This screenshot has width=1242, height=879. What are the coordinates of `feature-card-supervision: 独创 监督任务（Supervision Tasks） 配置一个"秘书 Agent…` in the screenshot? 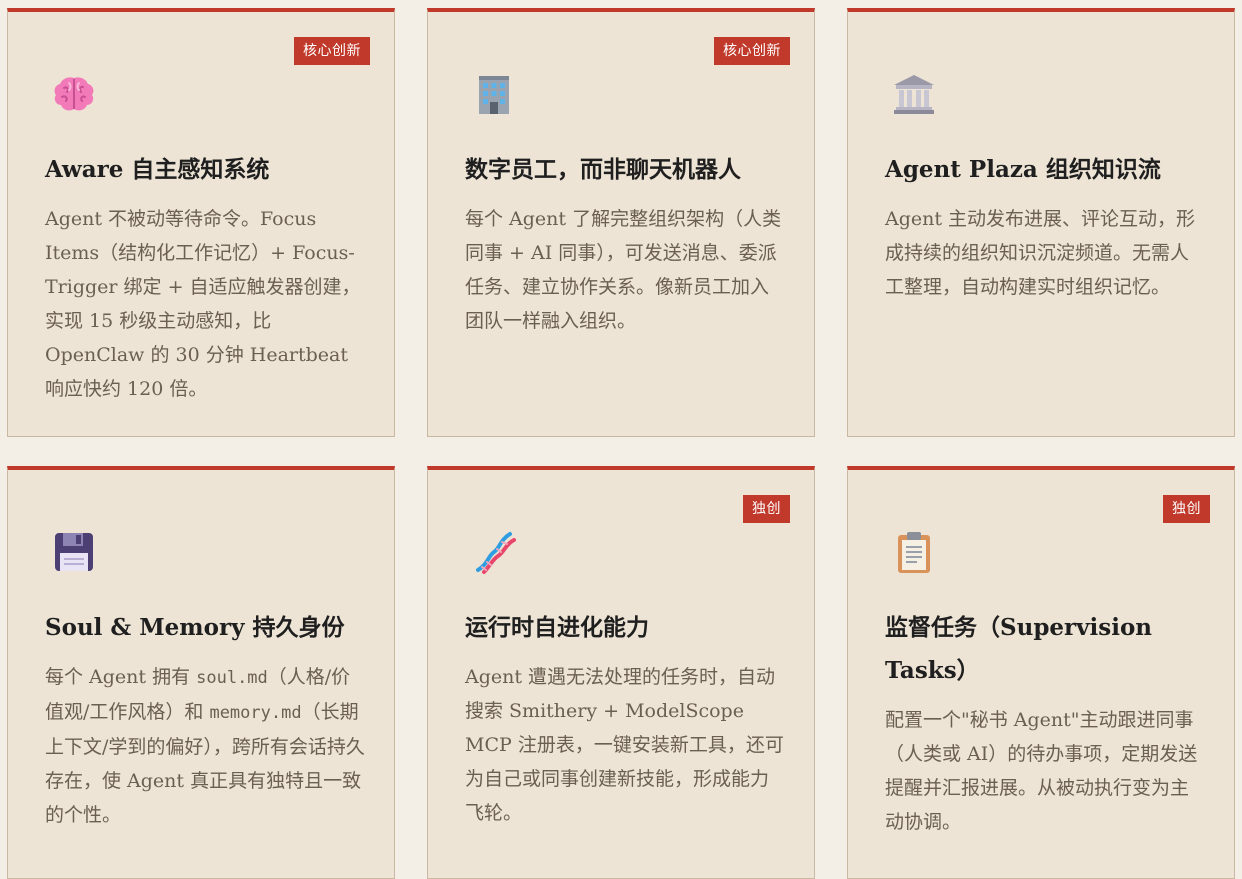 It's located at (1041, 672).